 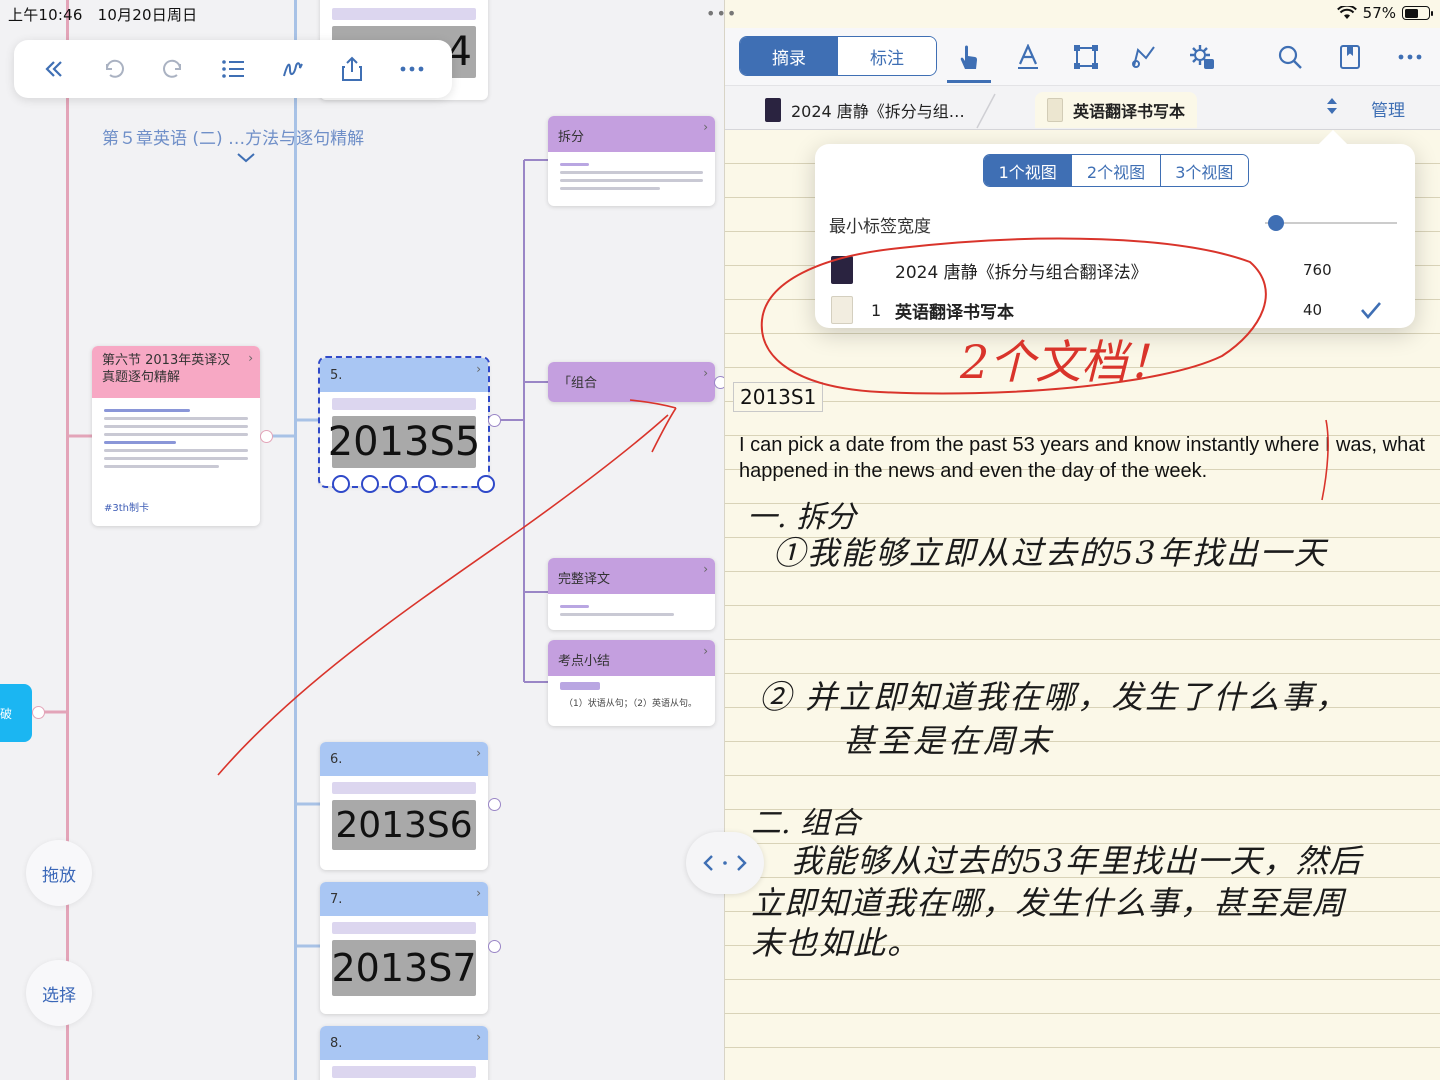 I want to click on branch-title: 完整译文, so click(x=584, y=579).